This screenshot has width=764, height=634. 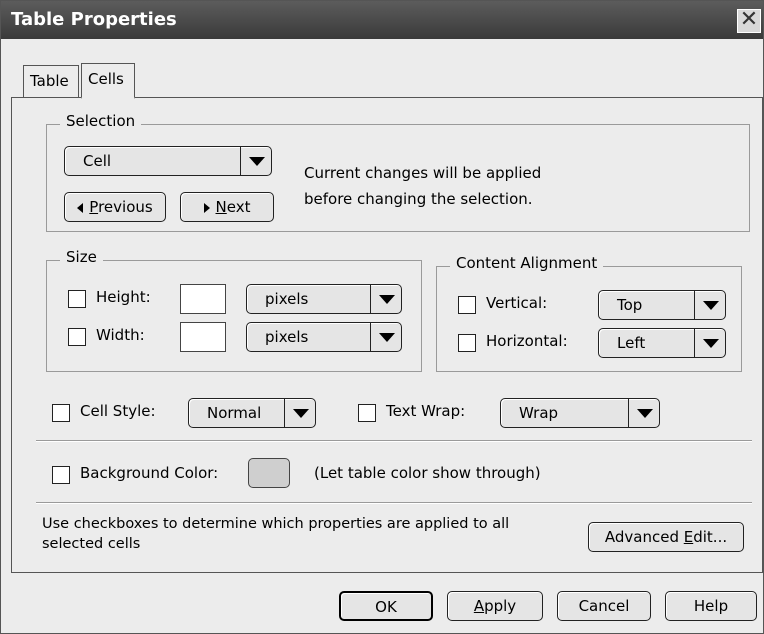 I want to click on background-color-note: (Let table color show through), so click(x=427, y=473).